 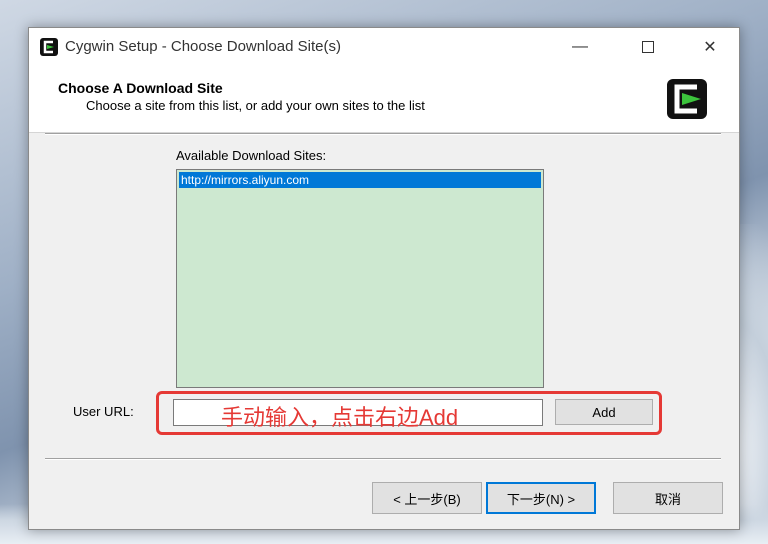 I want to click on maximize-button, so click(x=648, y=47).